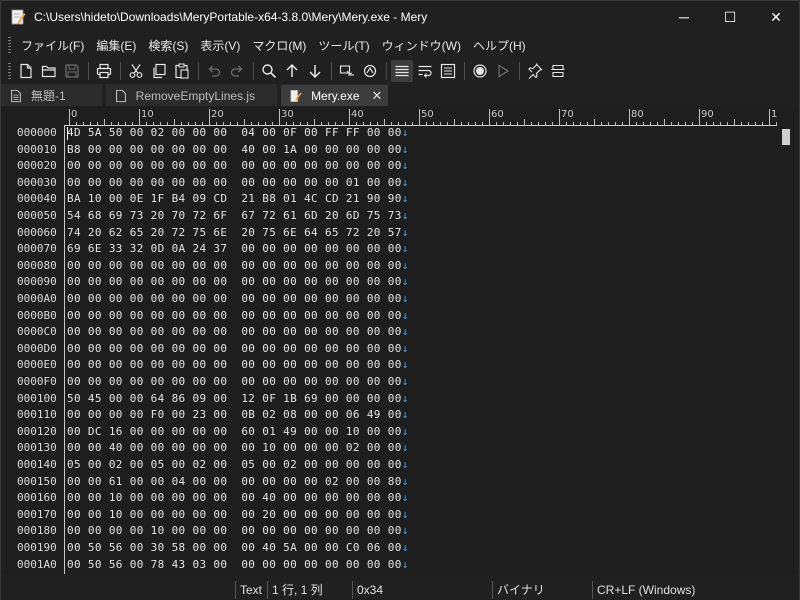  I want to click on redo-button, so click(237, 71).